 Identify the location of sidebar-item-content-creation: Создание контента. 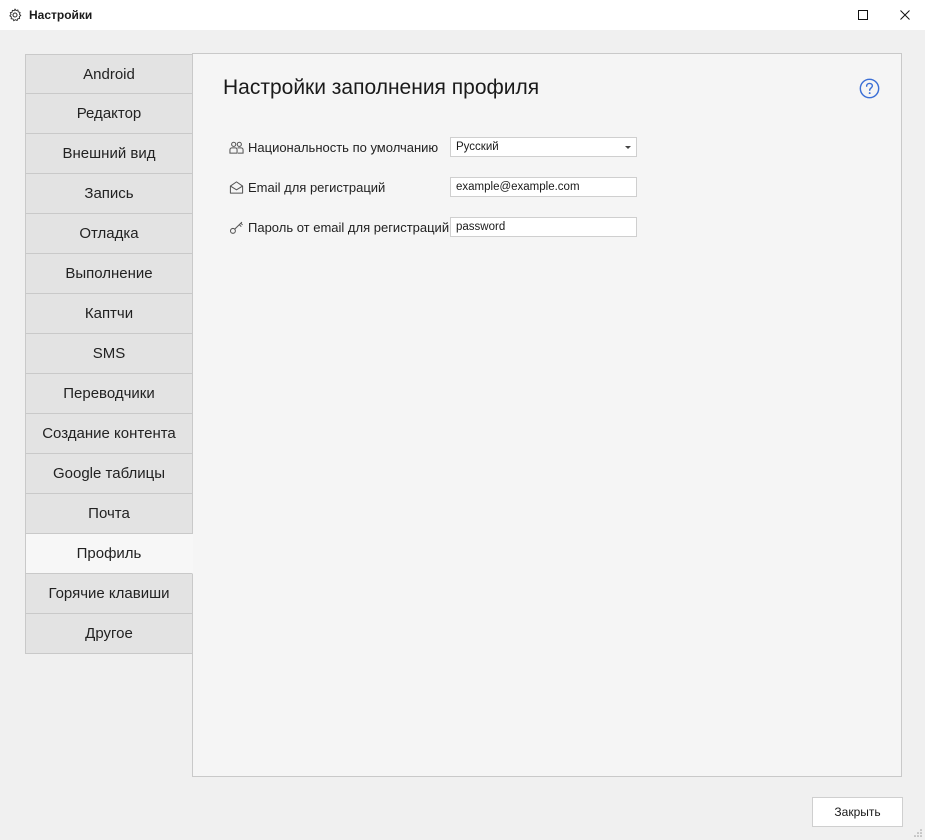
(109, 434).